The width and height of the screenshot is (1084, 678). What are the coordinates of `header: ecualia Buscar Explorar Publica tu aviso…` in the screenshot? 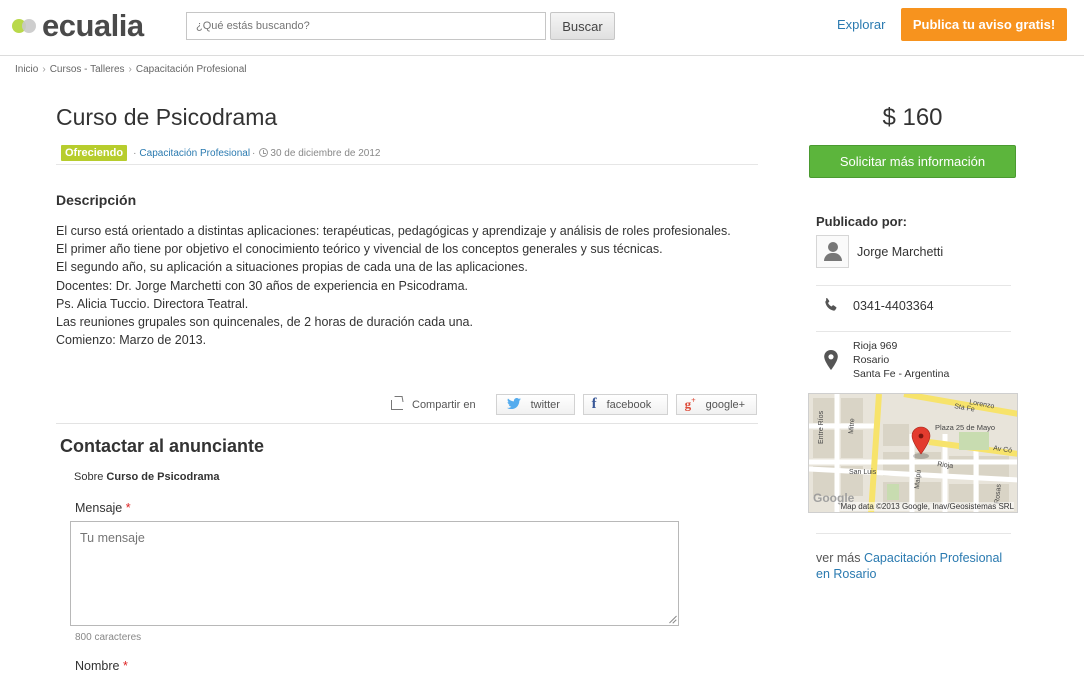 It's located at (542, 28).